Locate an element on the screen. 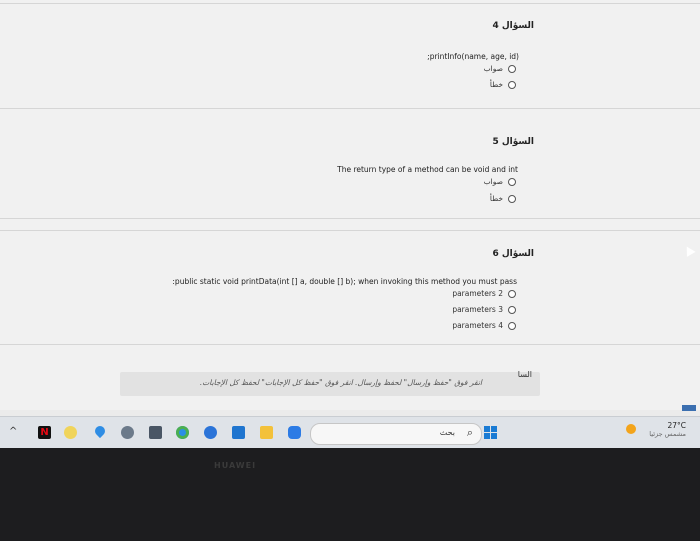 This screenshot has height=541, width=700. taskbar-search: بحث ⌕ is located at coordinates (396, 434).